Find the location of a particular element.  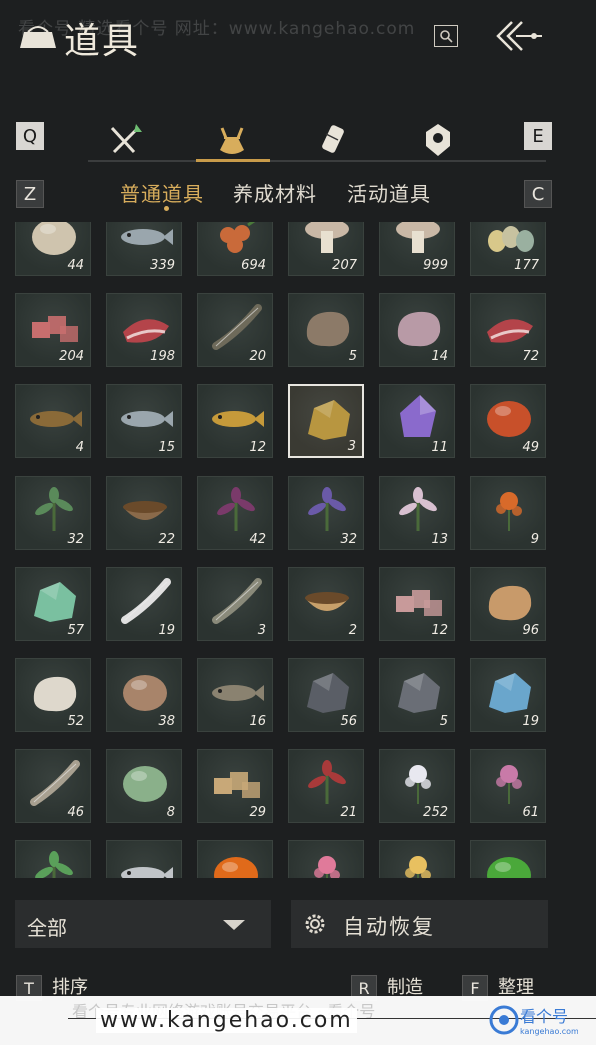

item-slot-selected: 3 is located at coordinates (326, 421).